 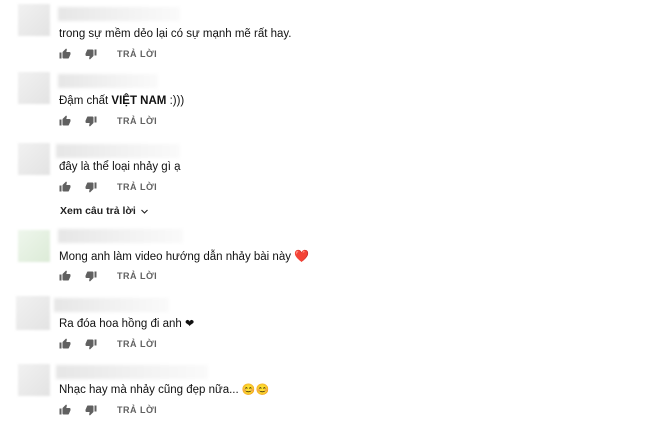 I want to click on heart-emoji: ❤️, so click(x=302, y=256).